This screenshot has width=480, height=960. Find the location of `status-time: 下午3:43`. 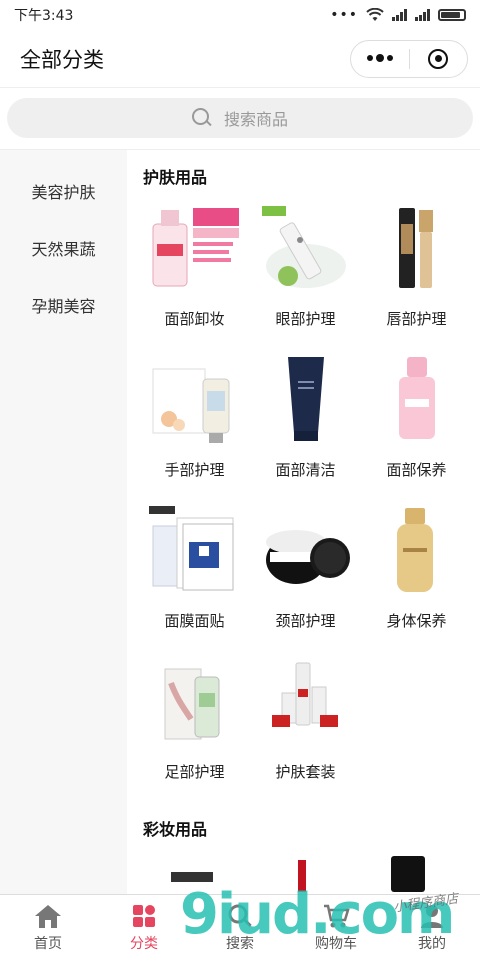

status-time: 下午3:43 is located at coordinates (44, 16).